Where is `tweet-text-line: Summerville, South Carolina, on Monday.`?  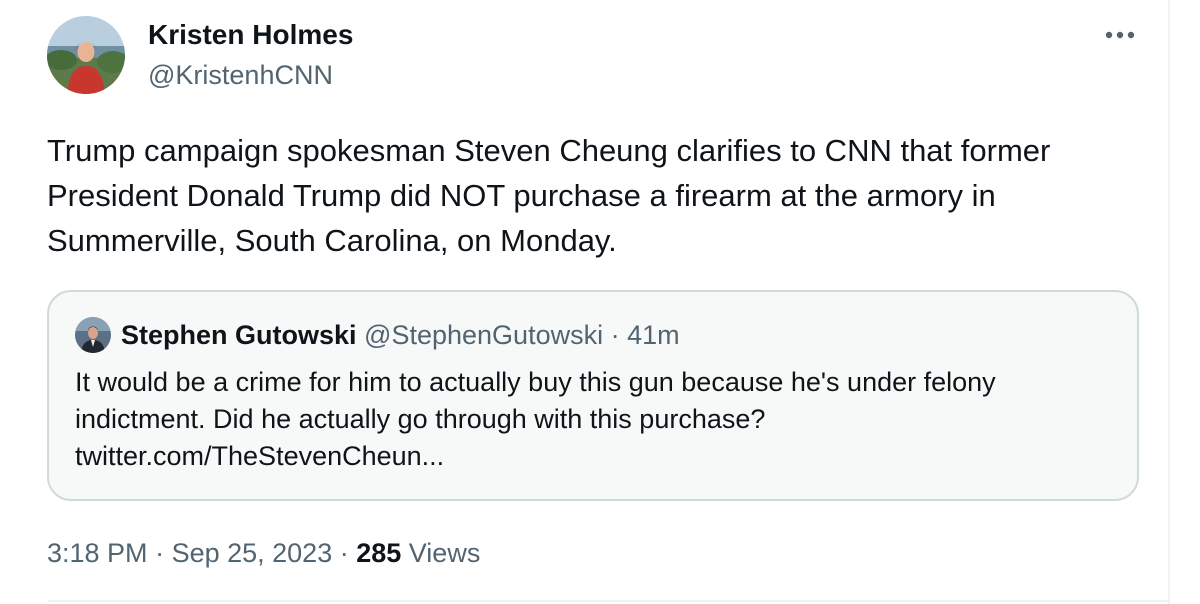 tweet-text-line: Summerville, South Carolina, on Monday. is located at coordinates (332, 240).